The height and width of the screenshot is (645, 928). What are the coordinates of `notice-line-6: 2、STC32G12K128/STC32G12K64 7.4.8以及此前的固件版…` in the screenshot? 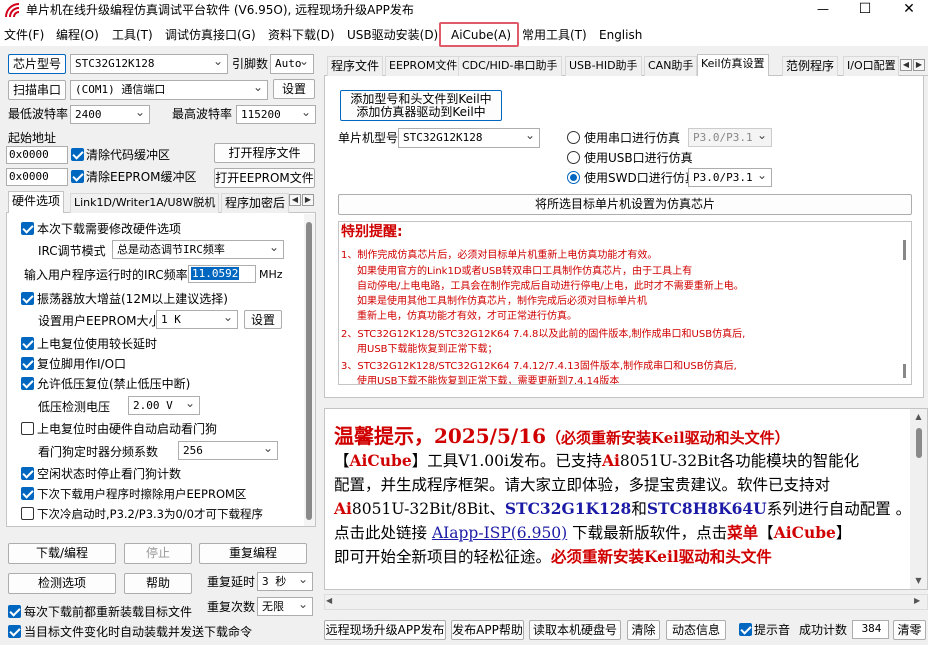 It's located at (543, 334).